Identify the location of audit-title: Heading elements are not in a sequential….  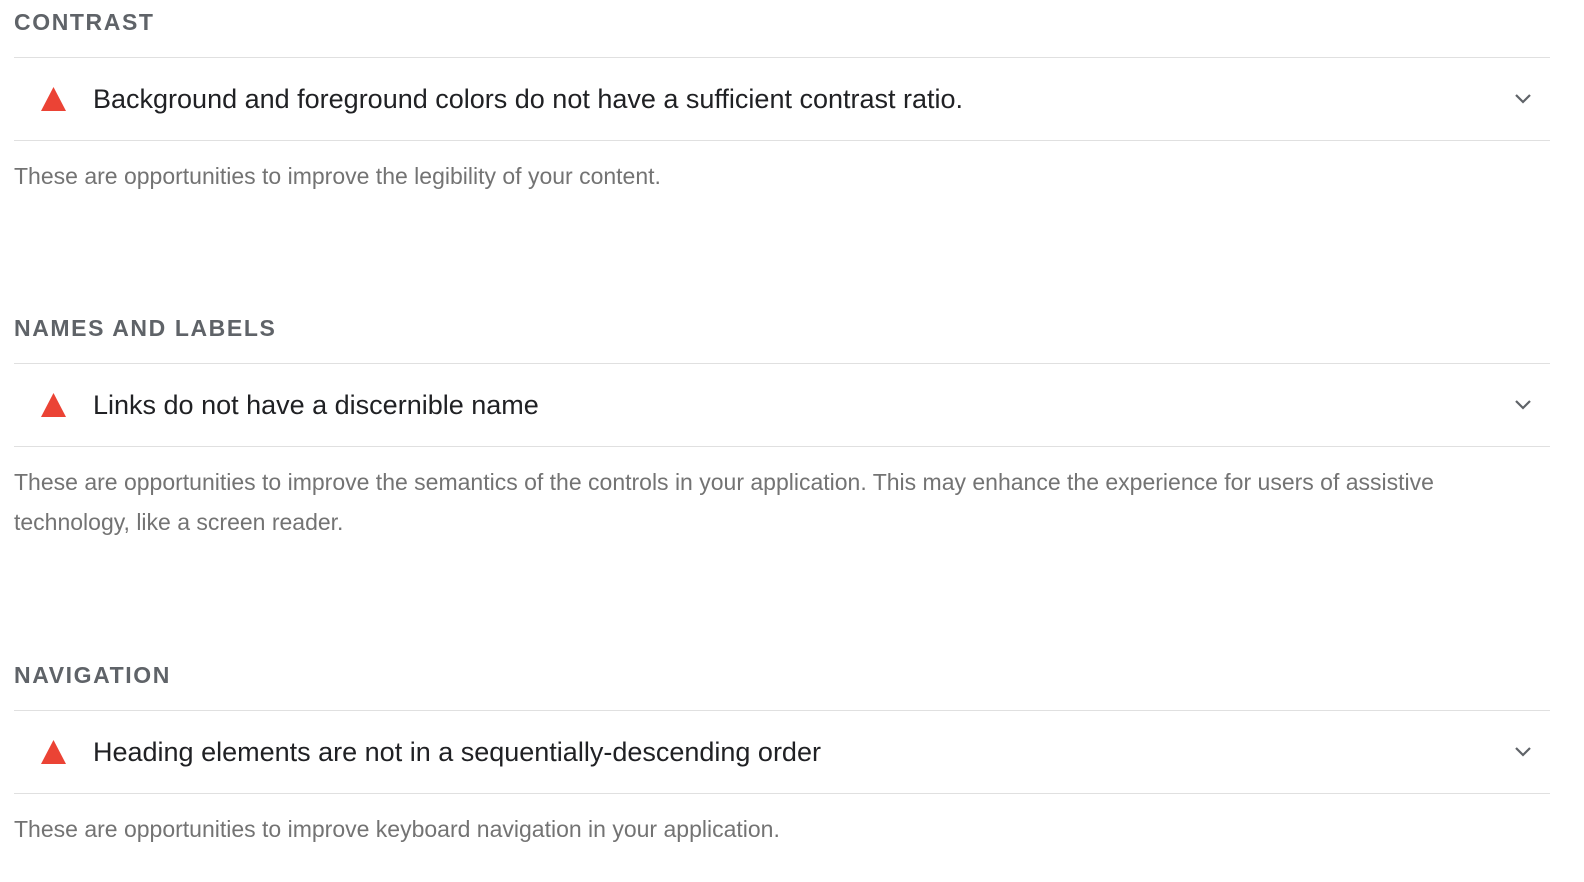
(457, 752).